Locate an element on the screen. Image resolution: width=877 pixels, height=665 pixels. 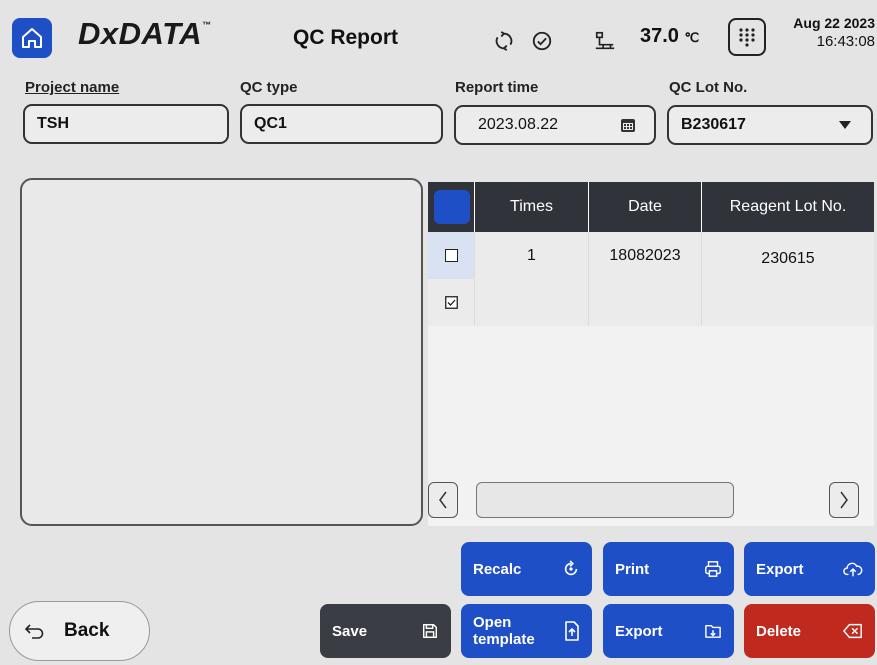
qc-type-label: QC type is located at coordinates (269, 87).